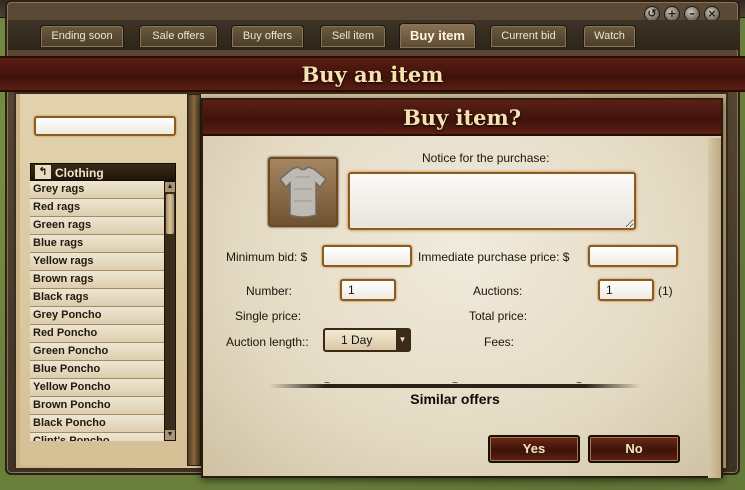  What do you see at coordinates (97, 226) in the screenshot?
I see `list-item: Green rags` at bounding box center [97, 226].